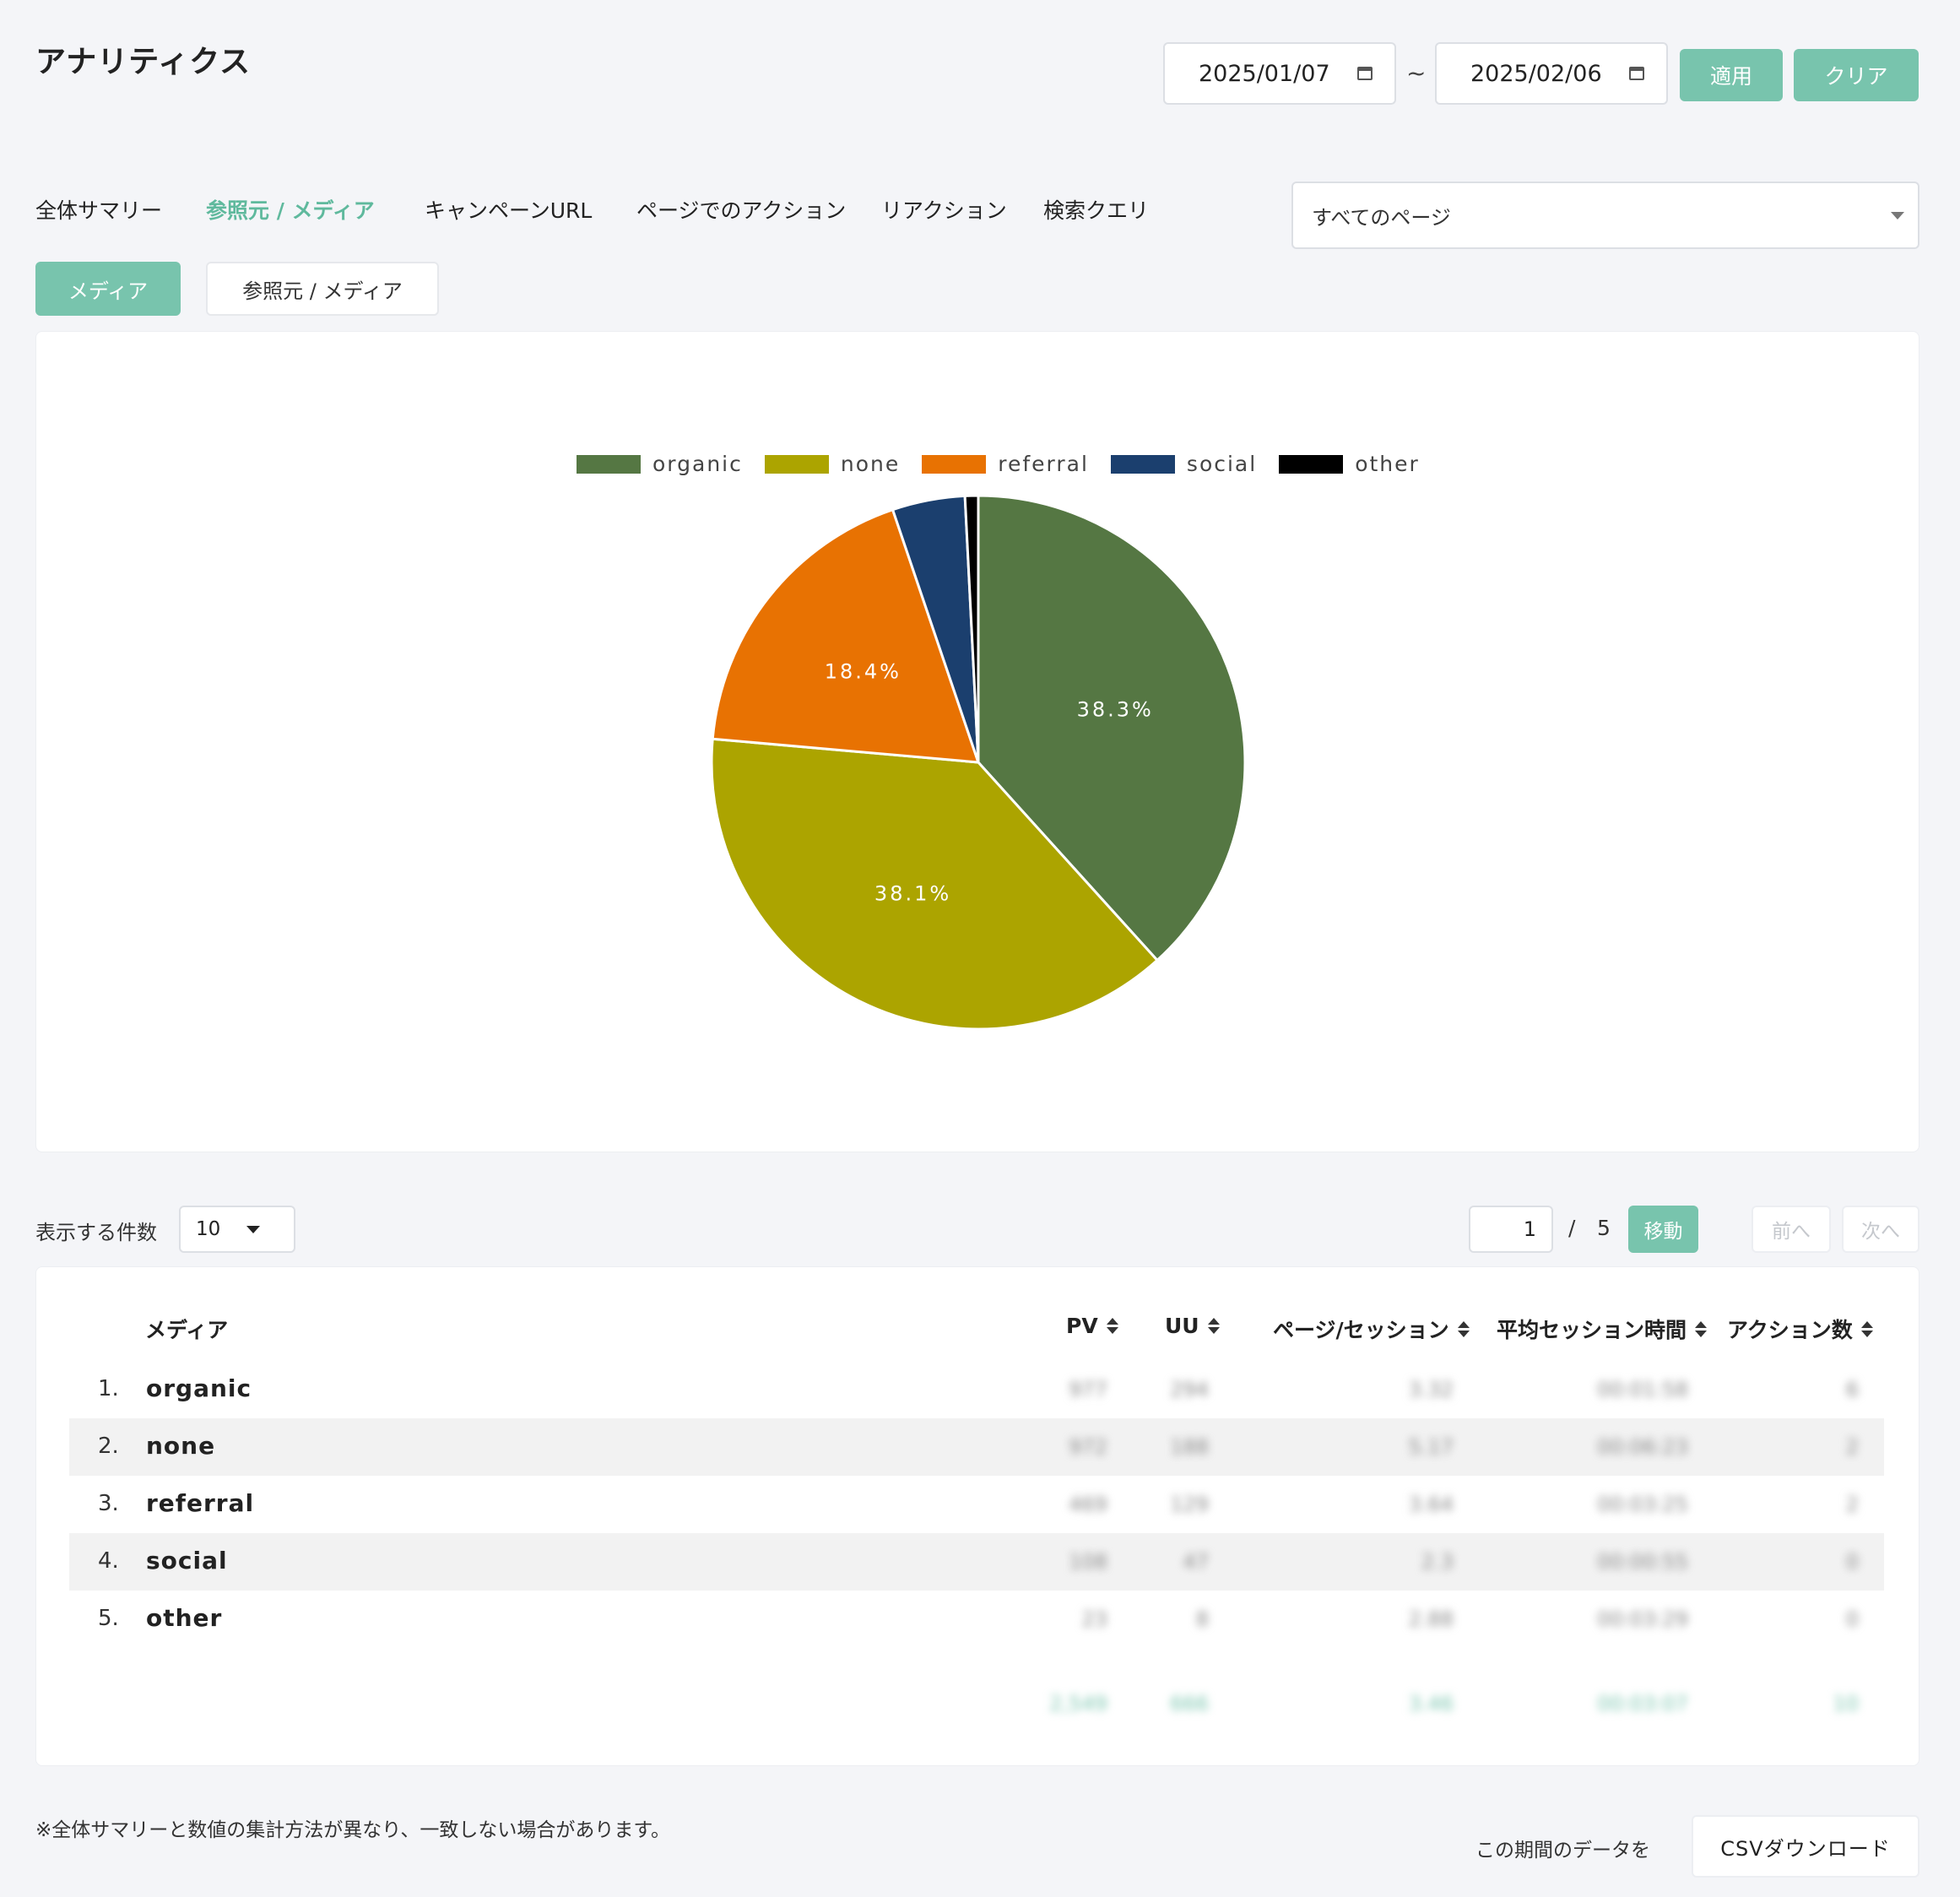  Describe the element at coordinates (1642, 1703) in the screenshot. I see `avg-session-total: 00:03:07` at that location.